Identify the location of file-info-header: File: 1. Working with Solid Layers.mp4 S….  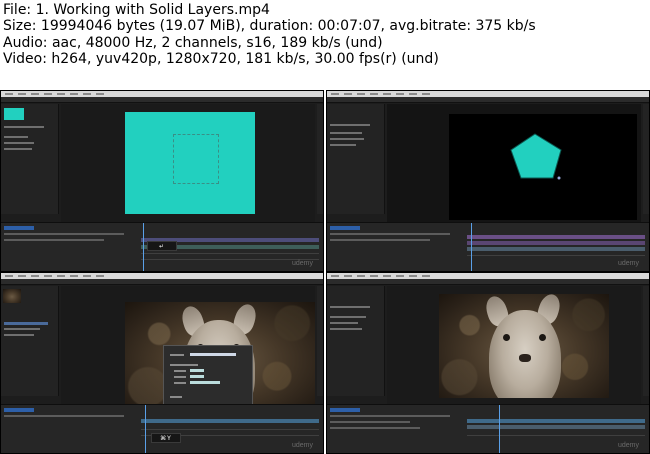
(323, 35).